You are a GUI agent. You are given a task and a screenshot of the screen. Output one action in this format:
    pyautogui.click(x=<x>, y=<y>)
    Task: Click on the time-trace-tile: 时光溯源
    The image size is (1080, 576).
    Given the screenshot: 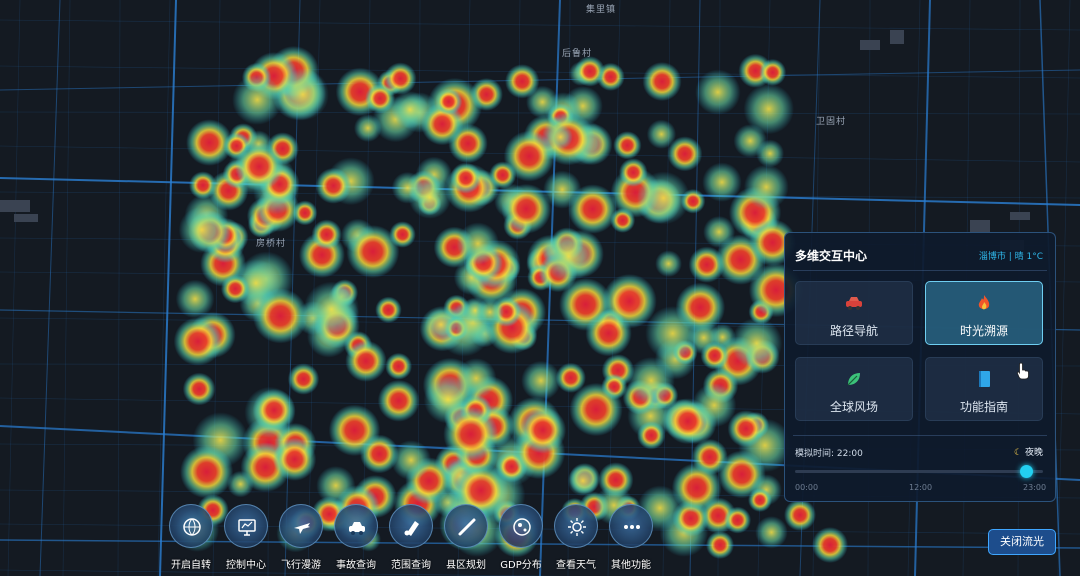 What is the action you would take?
    pyautogui.click(x=984, y=313)
    